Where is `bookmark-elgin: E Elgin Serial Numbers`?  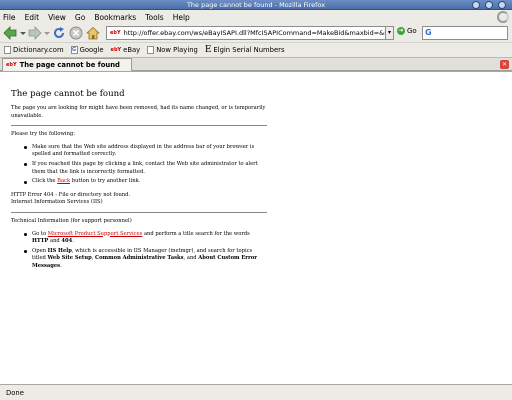 bookmark-elgin: E Elgin Serial Numbers is located at coordinates (245, 50).